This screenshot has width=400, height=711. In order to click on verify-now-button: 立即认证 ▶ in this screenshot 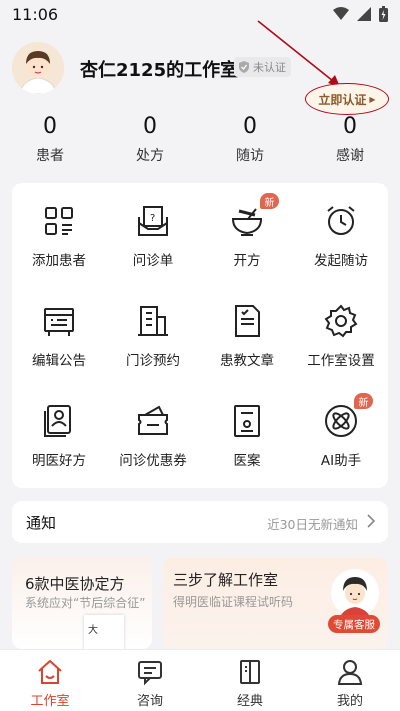, I will do `click(347, 99)`.